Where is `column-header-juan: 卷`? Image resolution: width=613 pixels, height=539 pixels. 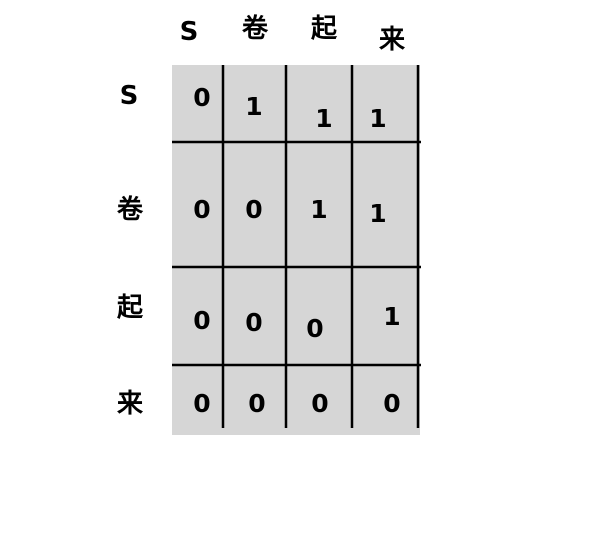 column-header-juan: 卷 is located at coordinates (255, 29).